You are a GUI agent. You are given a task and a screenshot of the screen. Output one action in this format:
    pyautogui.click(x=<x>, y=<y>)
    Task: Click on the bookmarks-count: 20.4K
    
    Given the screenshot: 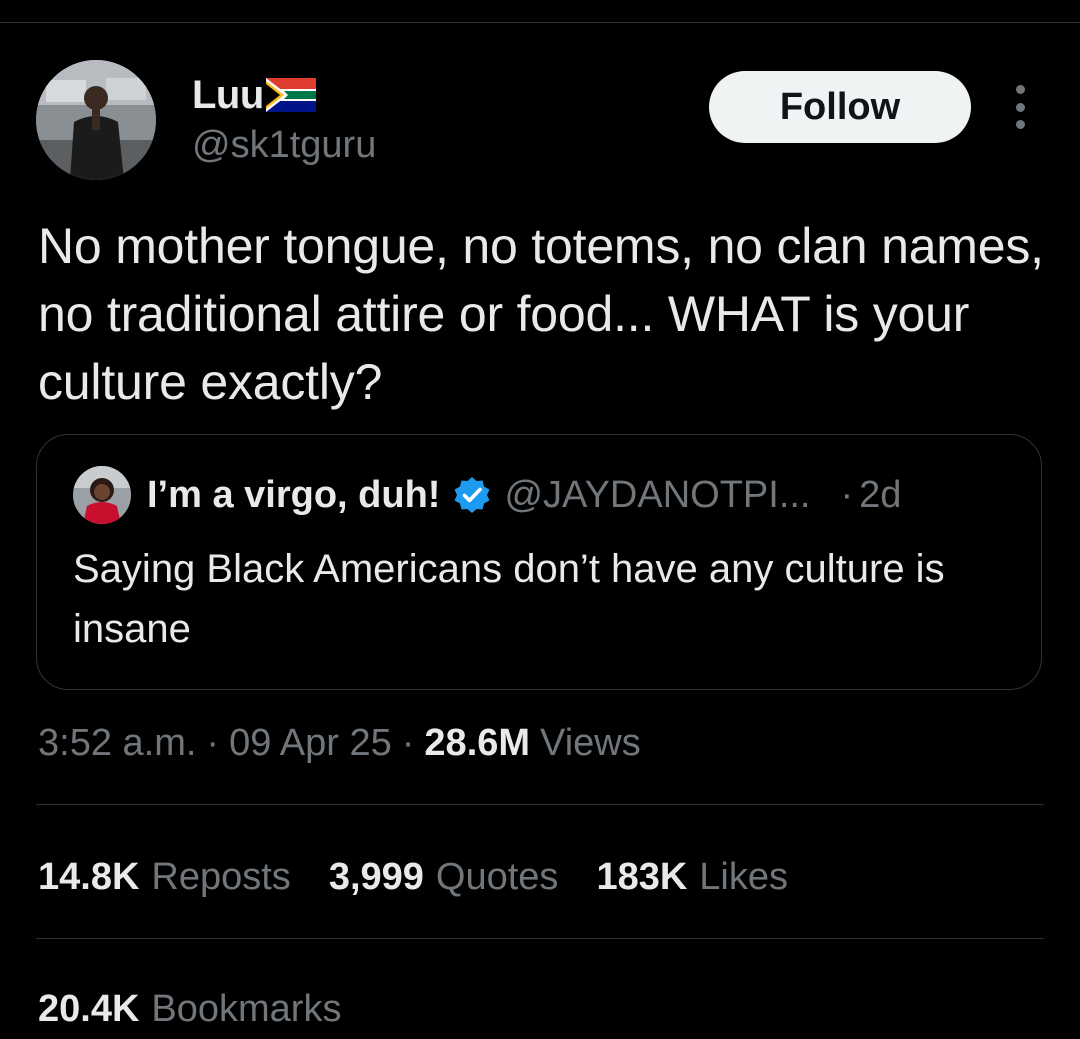 What is the action you would take?
    pyautogui.click(x=89, y=1008)
    